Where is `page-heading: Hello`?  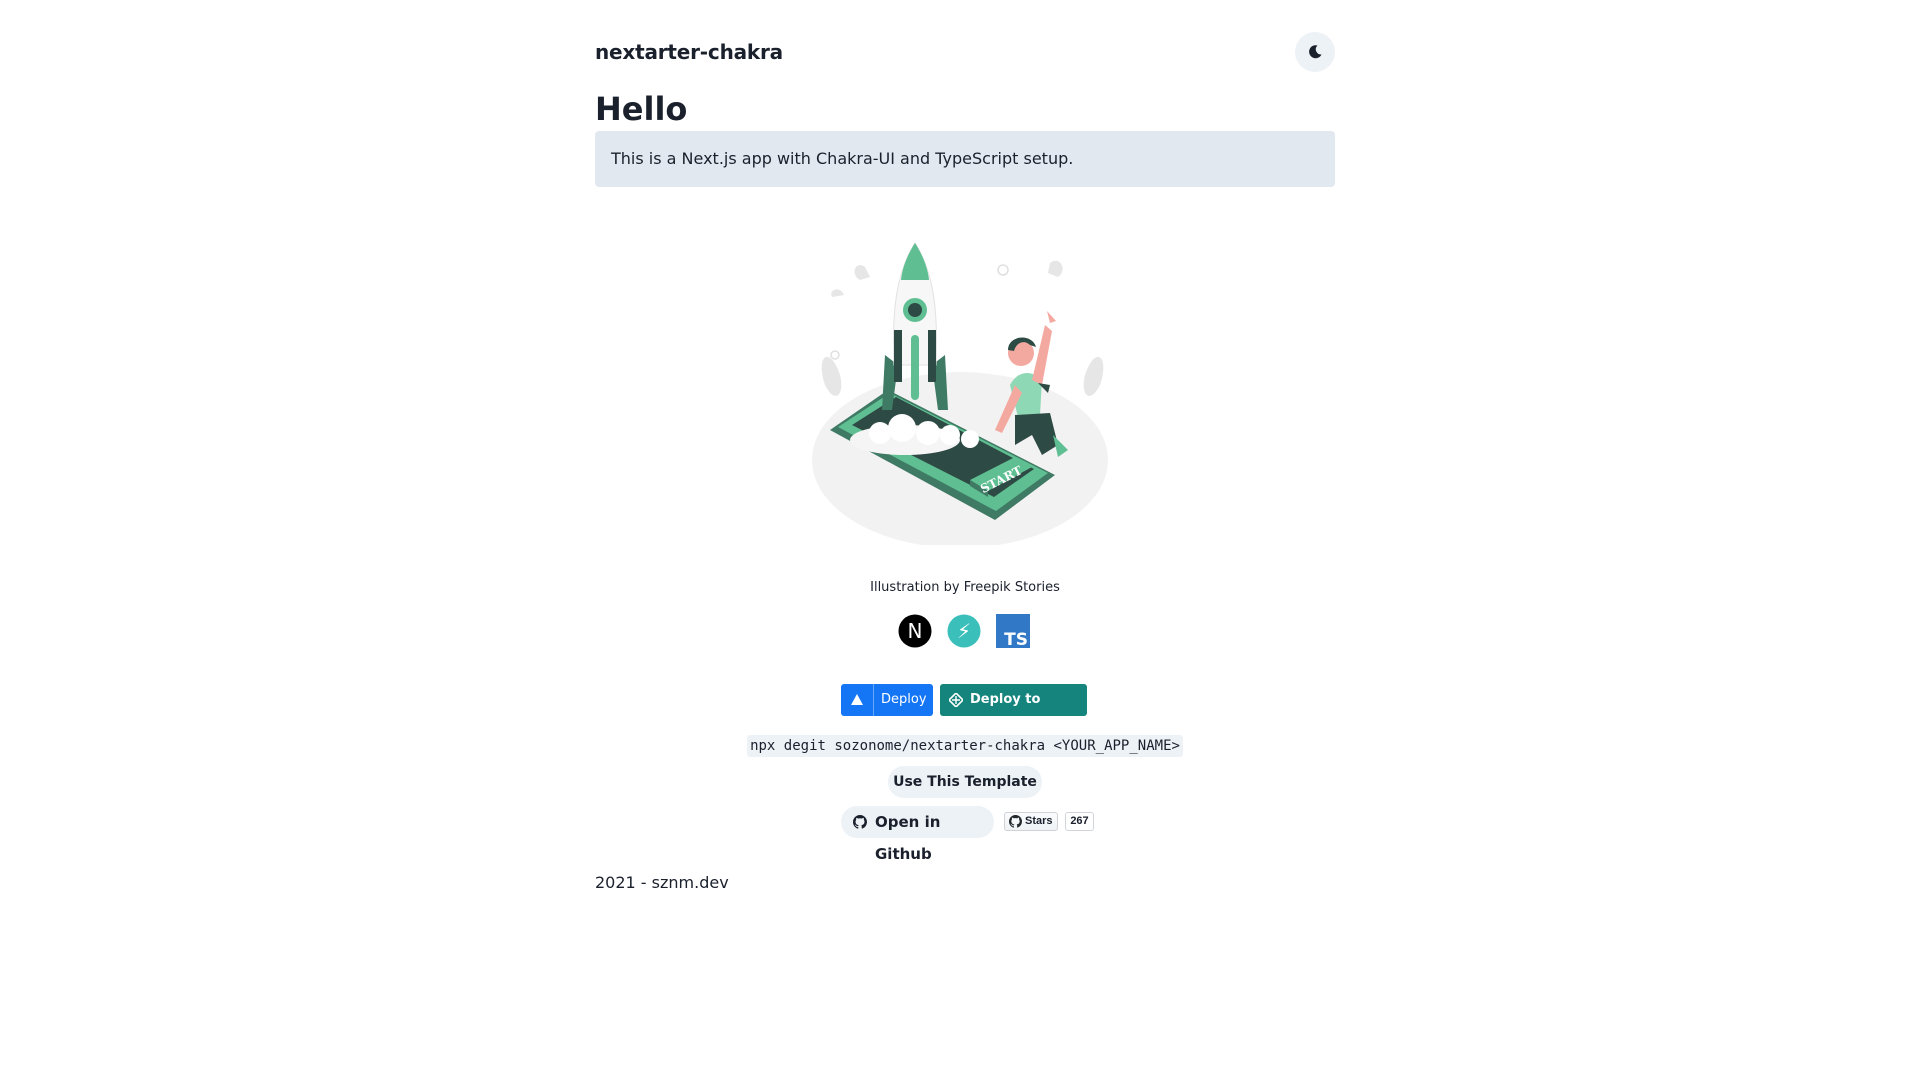 page-heading: Hello is located at coordinates (641, 109).